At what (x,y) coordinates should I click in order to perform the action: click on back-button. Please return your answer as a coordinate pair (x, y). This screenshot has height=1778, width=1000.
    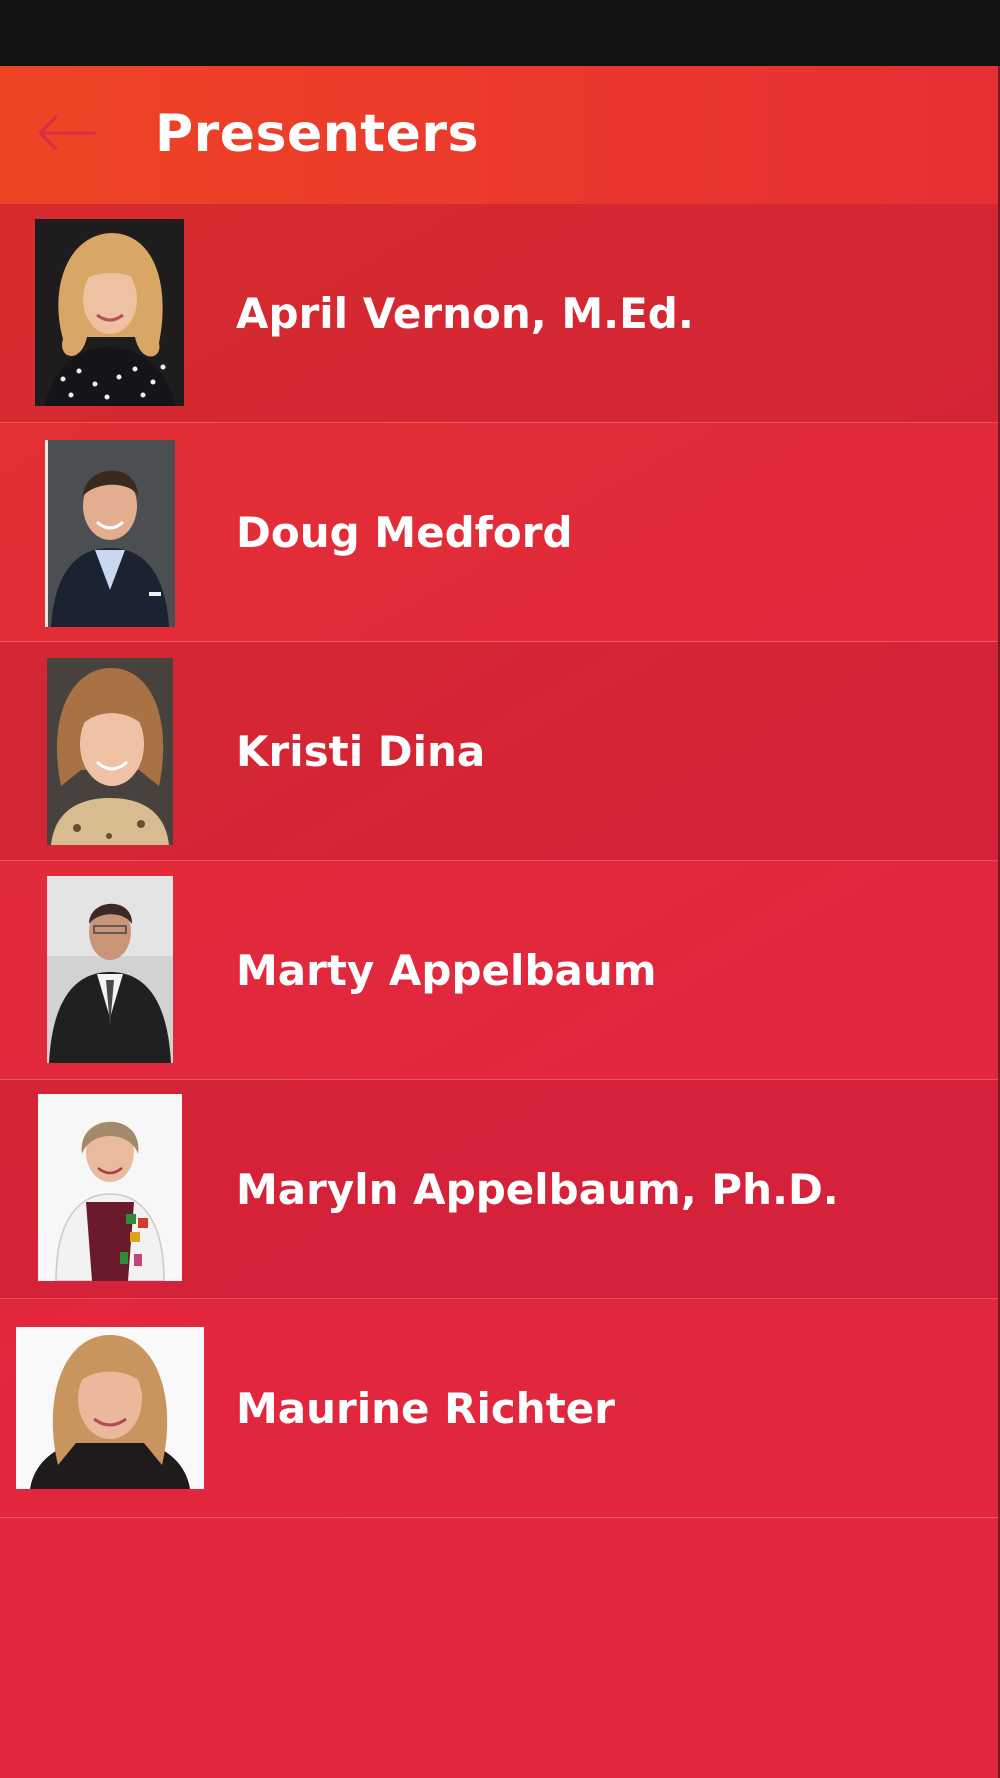
    Looking at the image, I should click on (65, 133).